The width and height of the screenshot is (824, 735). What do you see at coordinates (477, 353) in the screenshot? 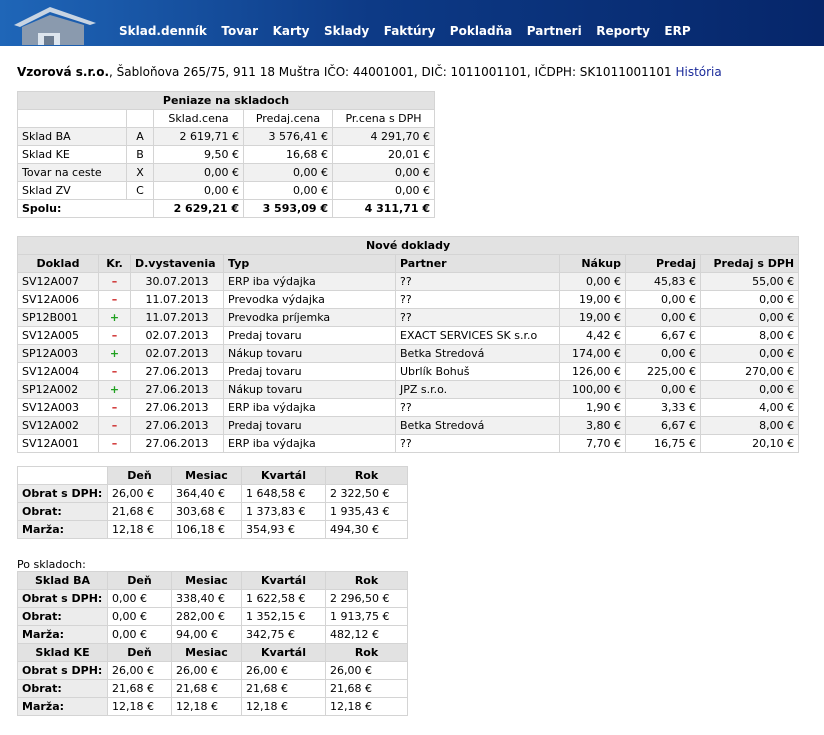
I see `document-partner: Betka Stredová` at bounding box center [477, 353].